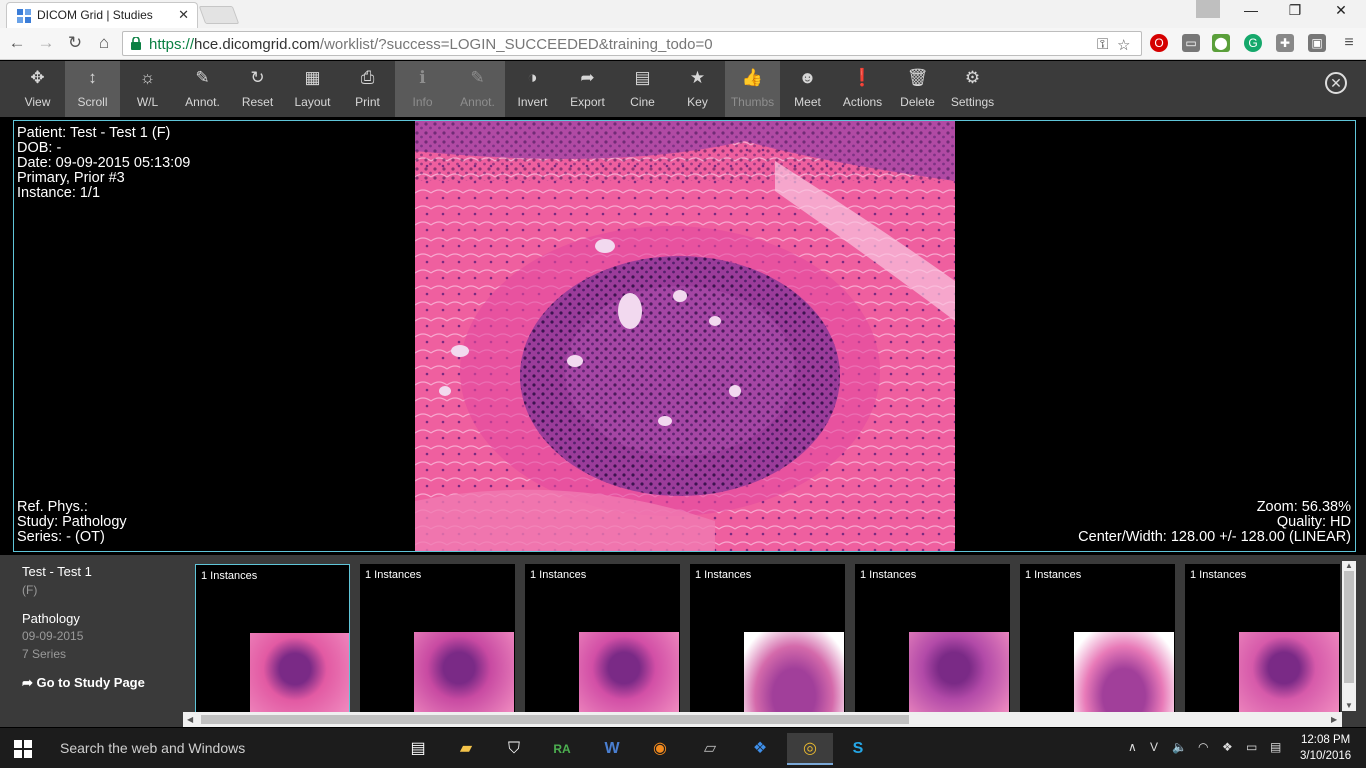 This screenshot has width=1366, height=768. Describe the element at coordinates (183, 15) in the screenshot. I see `tab-close-icon: ✕` at that location.